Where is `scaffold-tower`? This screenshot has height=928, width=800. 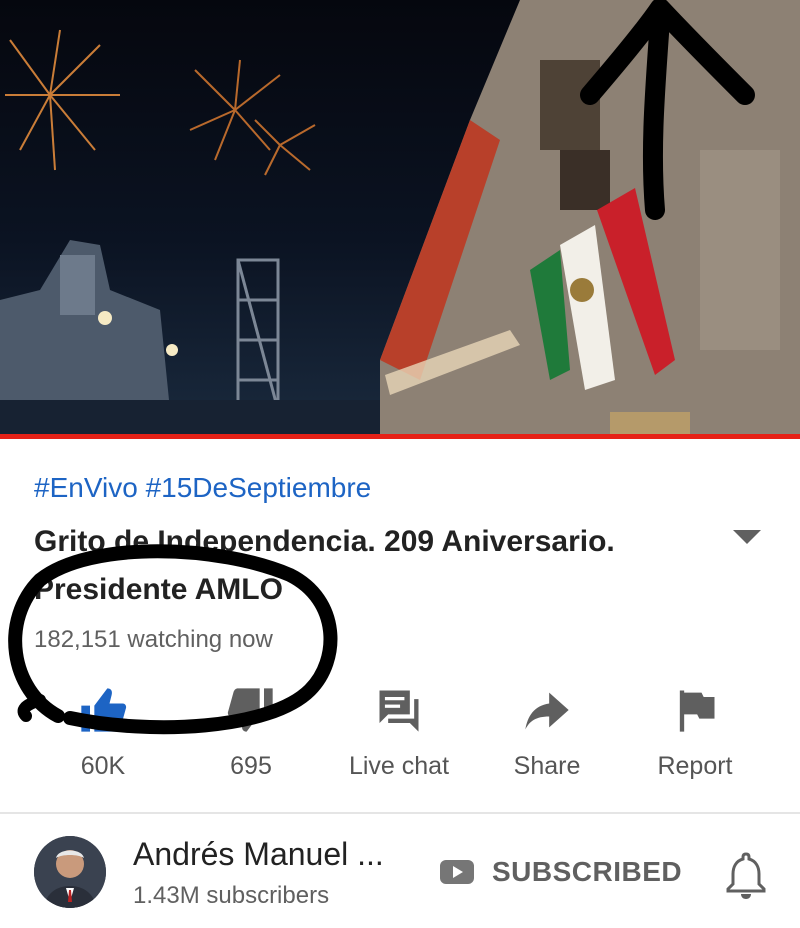 scaffold-tower is located at coordinates (258, 335).